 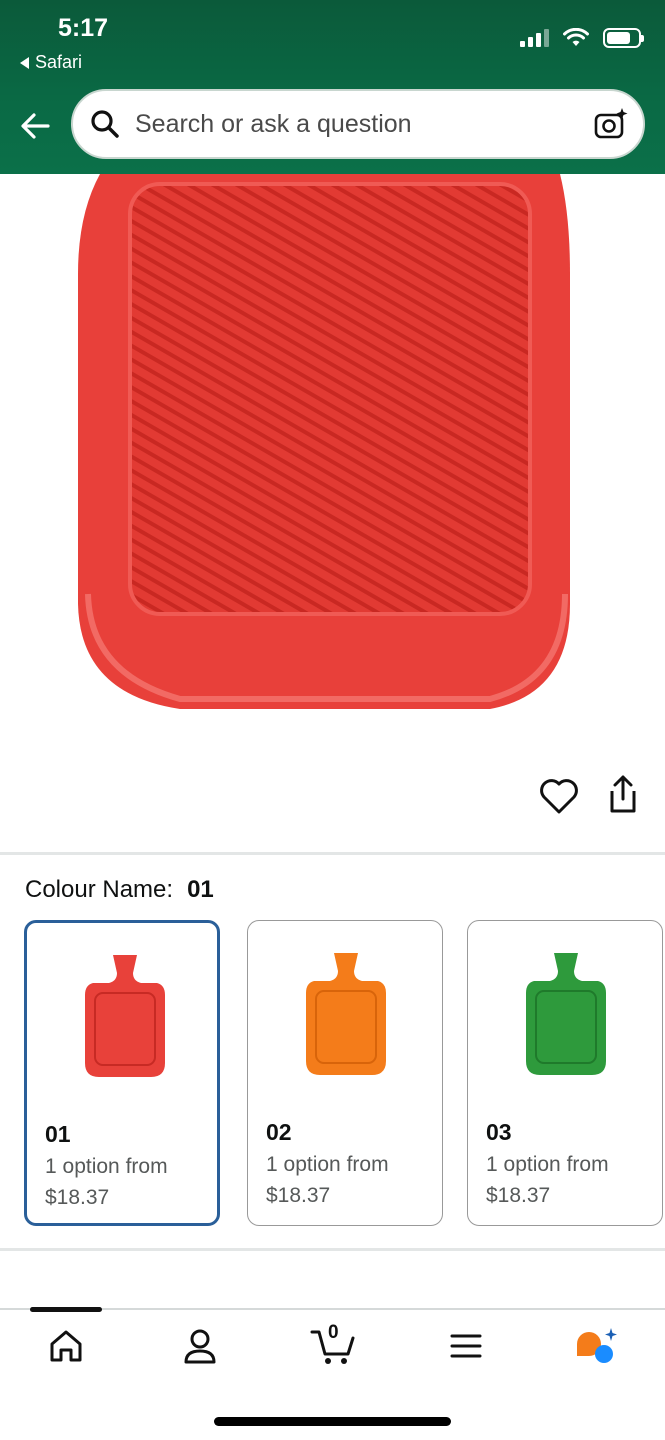 I want to click on cellular-signal-icon, so click(x=534, y=38).